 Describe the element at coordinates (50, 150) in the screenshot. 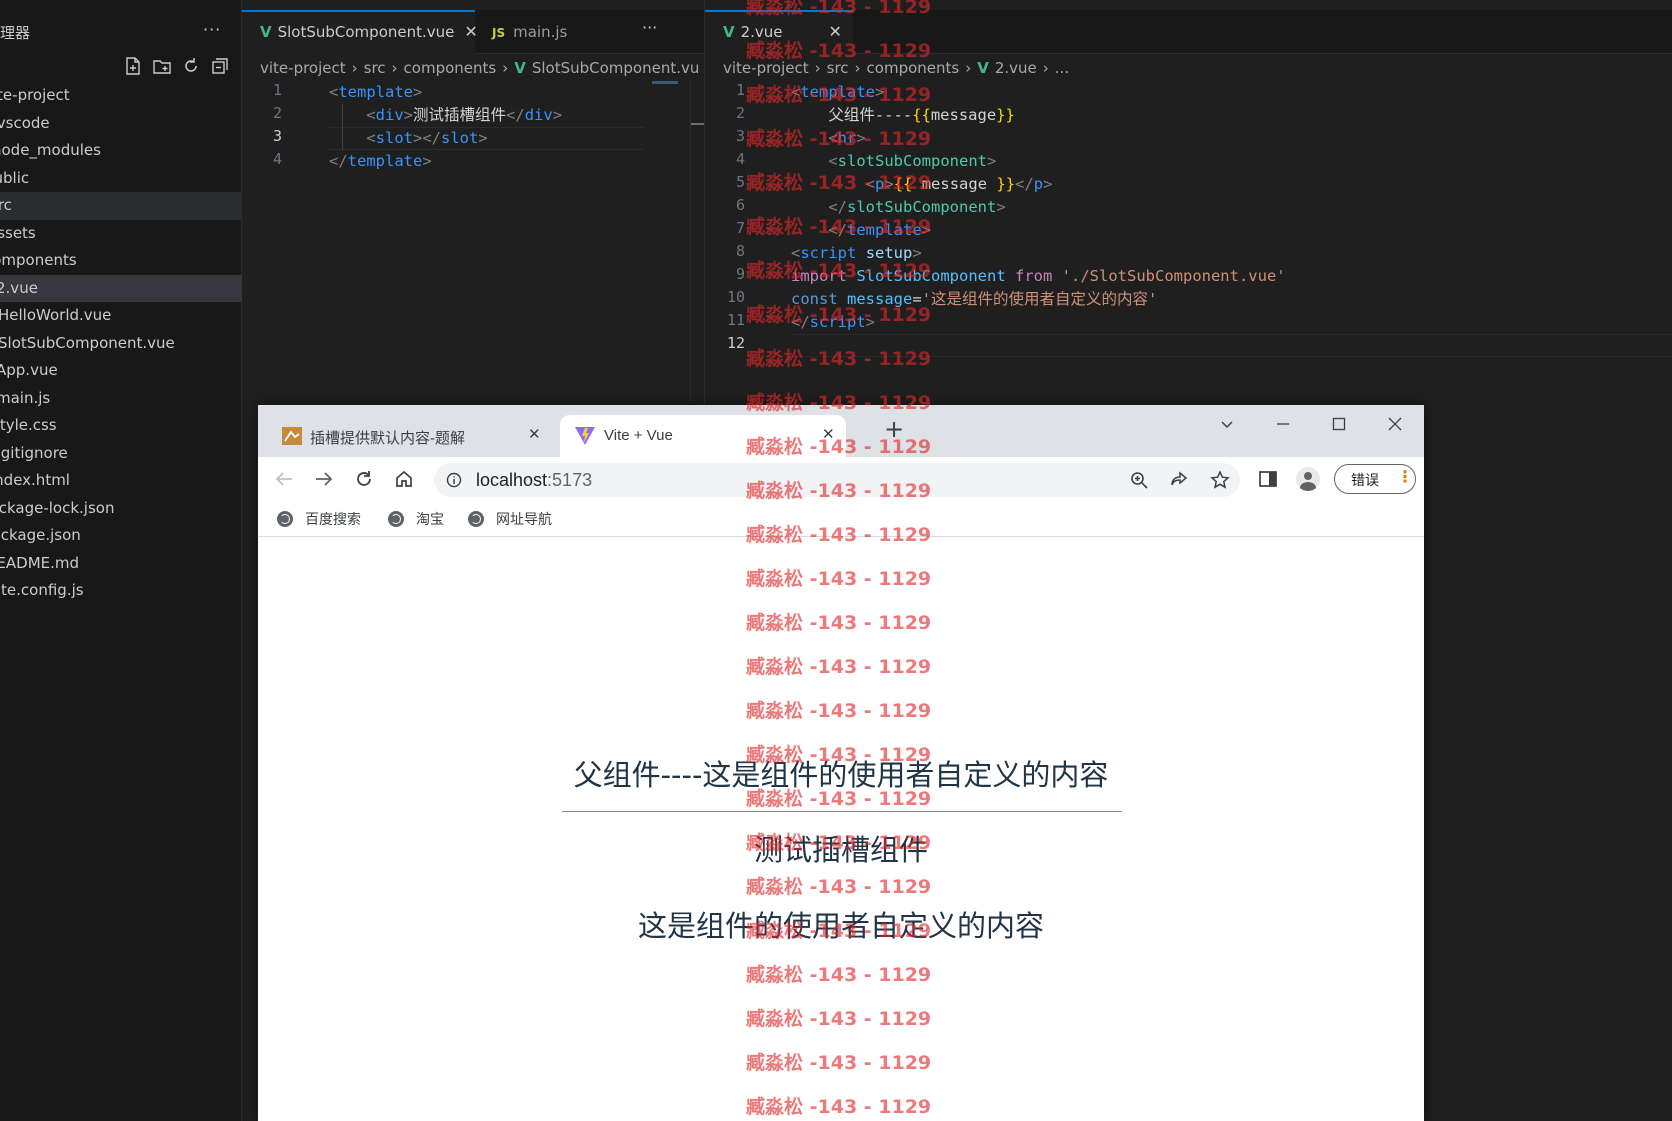

I see `tree-item-label: node_modules` at that location.